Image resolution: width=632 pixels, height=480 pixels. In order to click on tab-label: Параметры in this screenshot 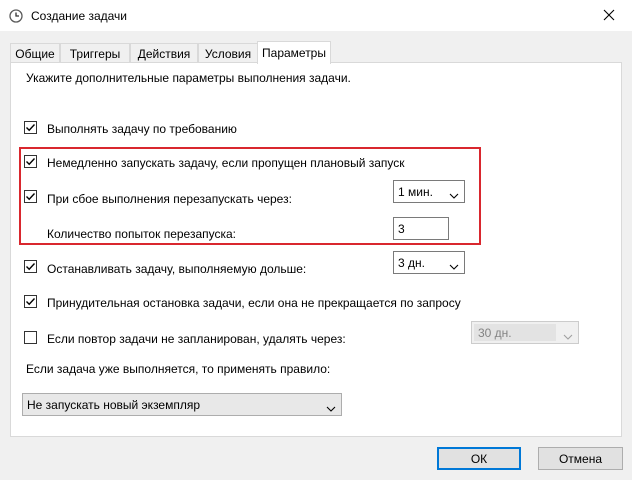, I will do `click(294, 53)`.